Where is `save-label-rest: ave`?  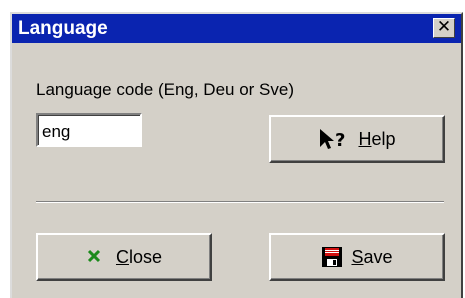 save-label-rest: ave is located at coordinates (378, 256).